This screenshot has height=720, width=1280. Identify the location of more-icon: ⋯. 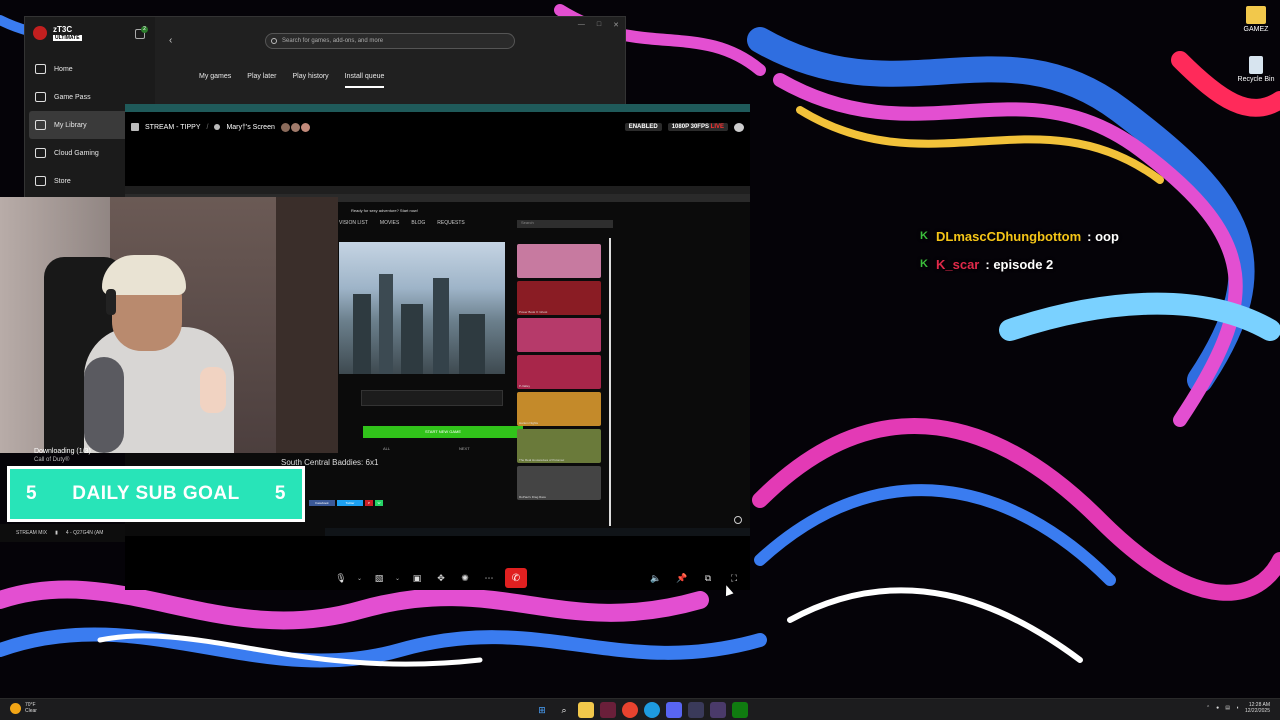
(489, 578).